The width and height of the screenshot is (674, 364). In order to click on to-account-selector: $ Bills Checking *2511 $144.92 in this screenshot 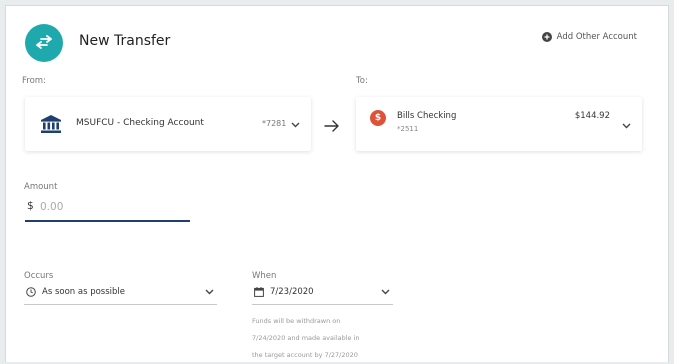, I will do `click(499, 124)`.